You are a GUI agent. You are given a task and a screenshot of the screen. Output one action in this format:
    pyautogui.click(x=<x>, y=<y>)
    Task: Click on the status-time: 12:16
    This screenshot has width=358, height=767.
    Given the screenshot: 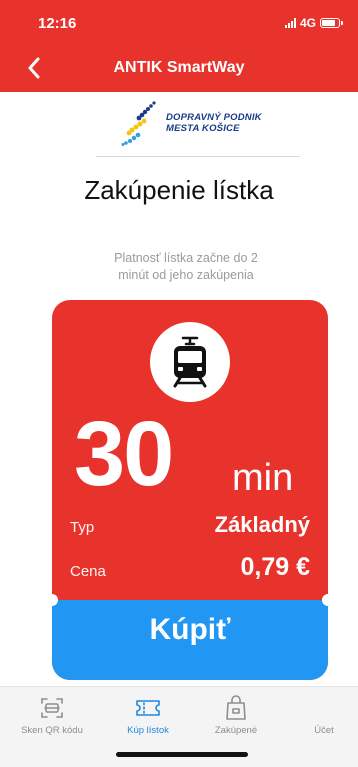 What is the action you would take?
    pyautogui.click(x=57, y=23)
    